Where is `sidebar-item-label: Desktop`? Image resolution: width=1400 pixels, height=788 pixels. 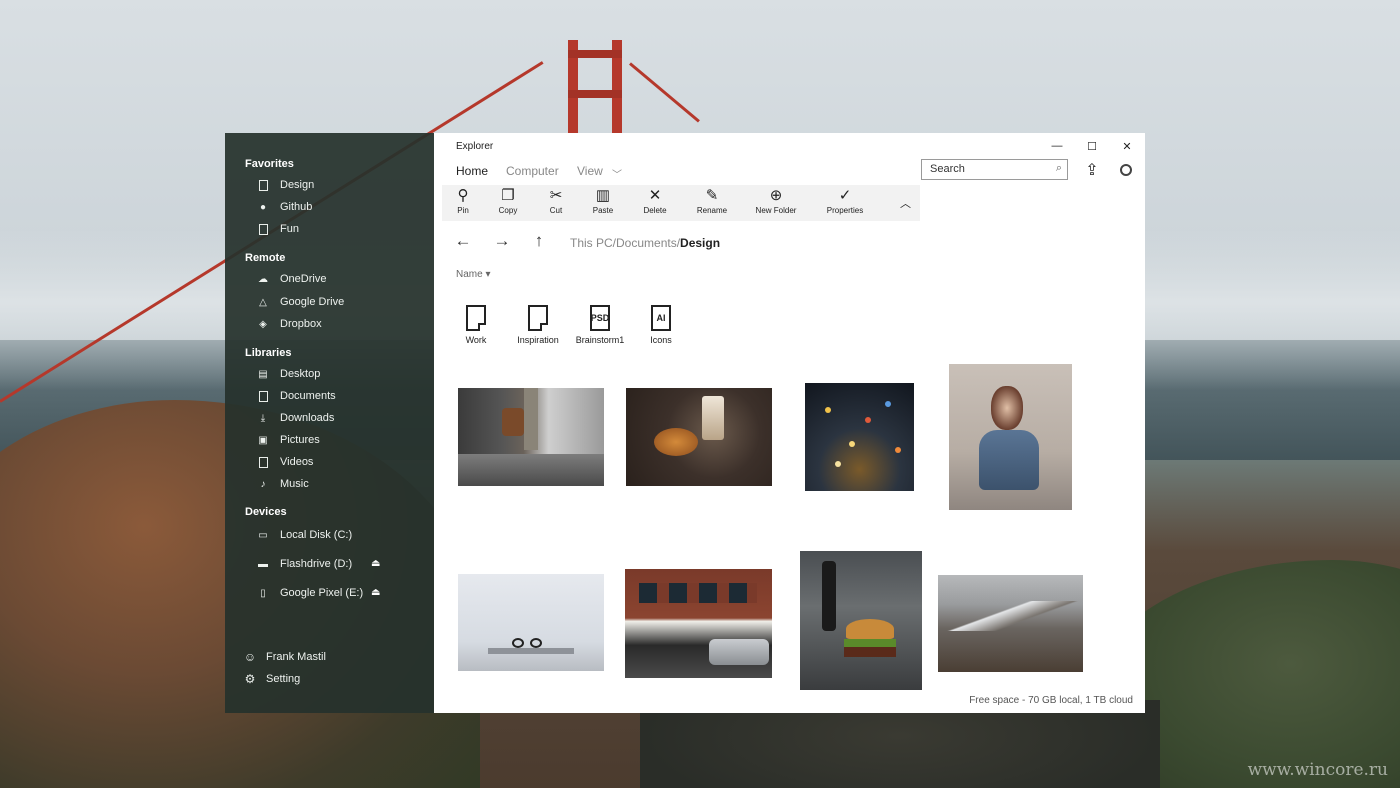
sidebar-item-label: Desktop is located at coordinates (300, 374).